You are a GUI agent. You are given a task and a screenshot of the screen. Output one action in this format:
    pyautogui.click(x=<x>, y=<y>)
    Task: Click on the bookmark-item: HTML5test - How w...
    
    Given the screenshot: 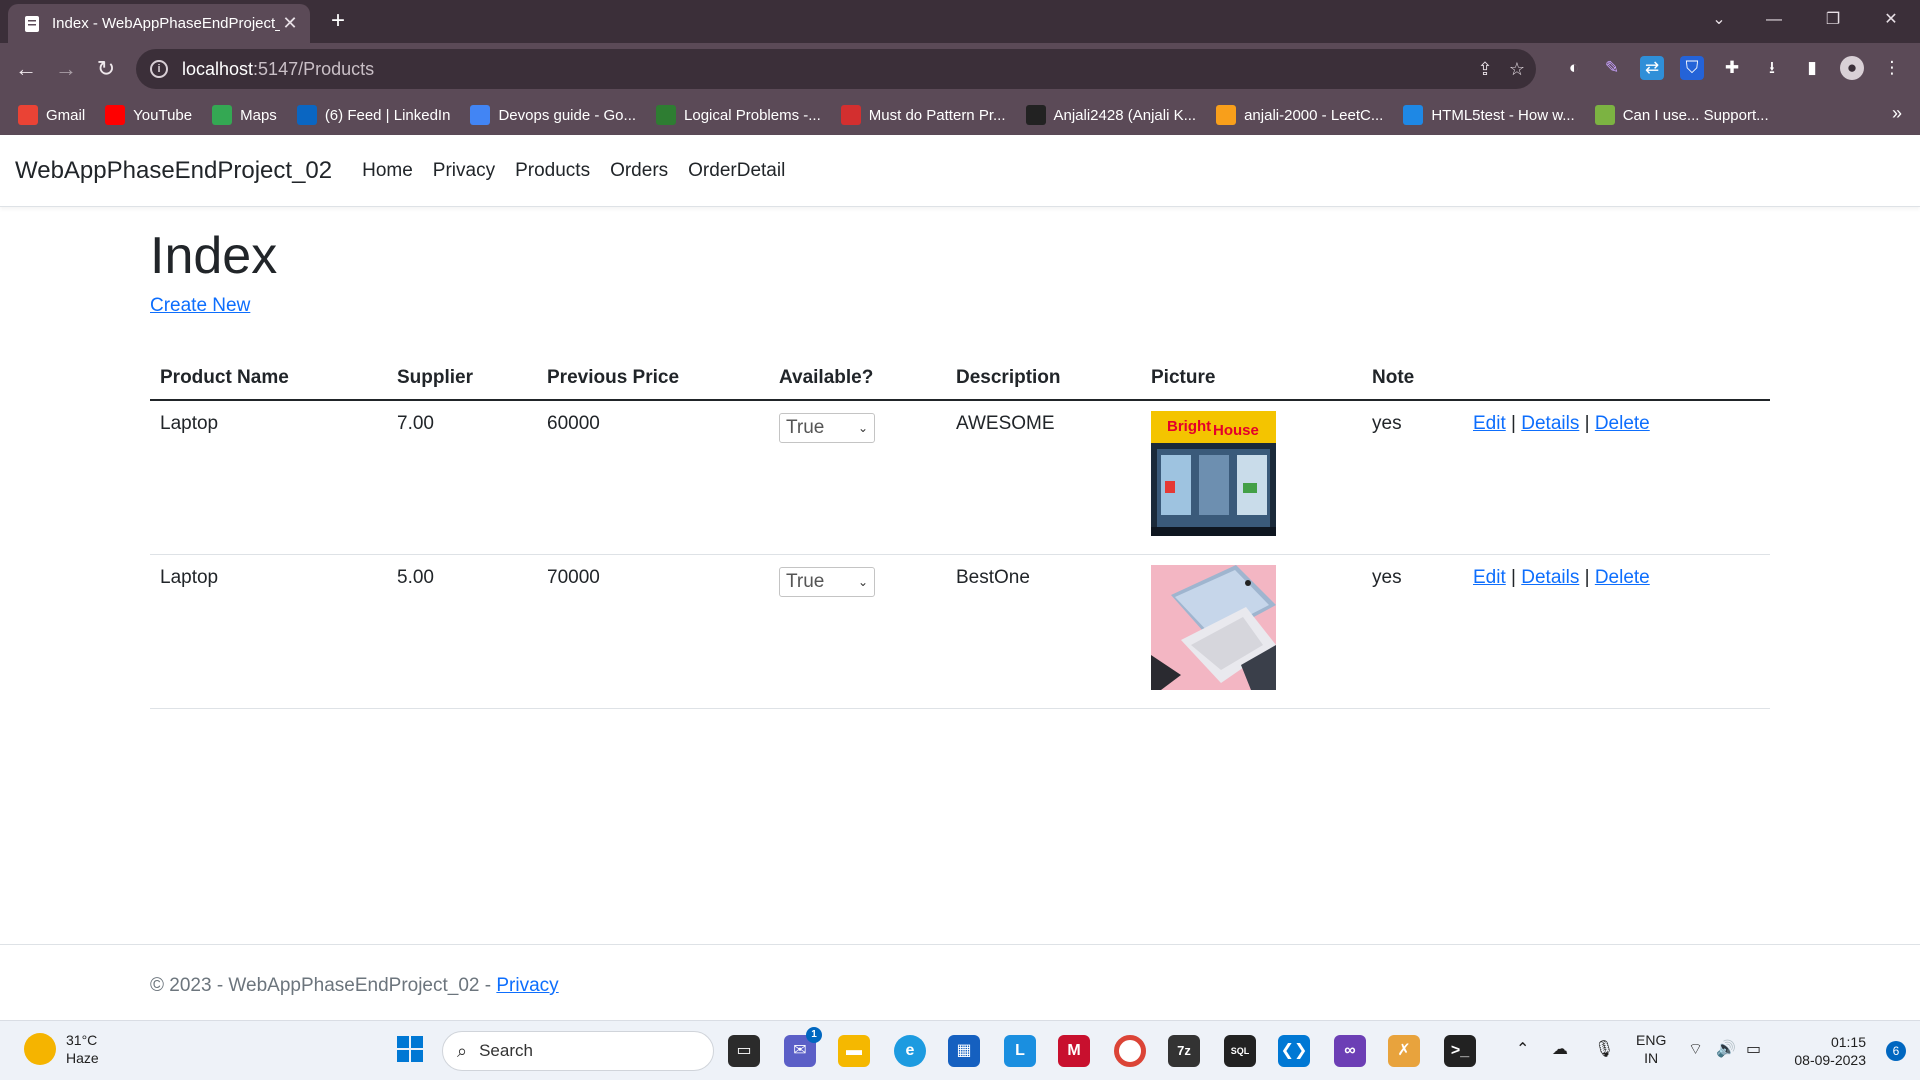 What is the action you would take?
    pyautogui.click(x=1489, y=115)
    